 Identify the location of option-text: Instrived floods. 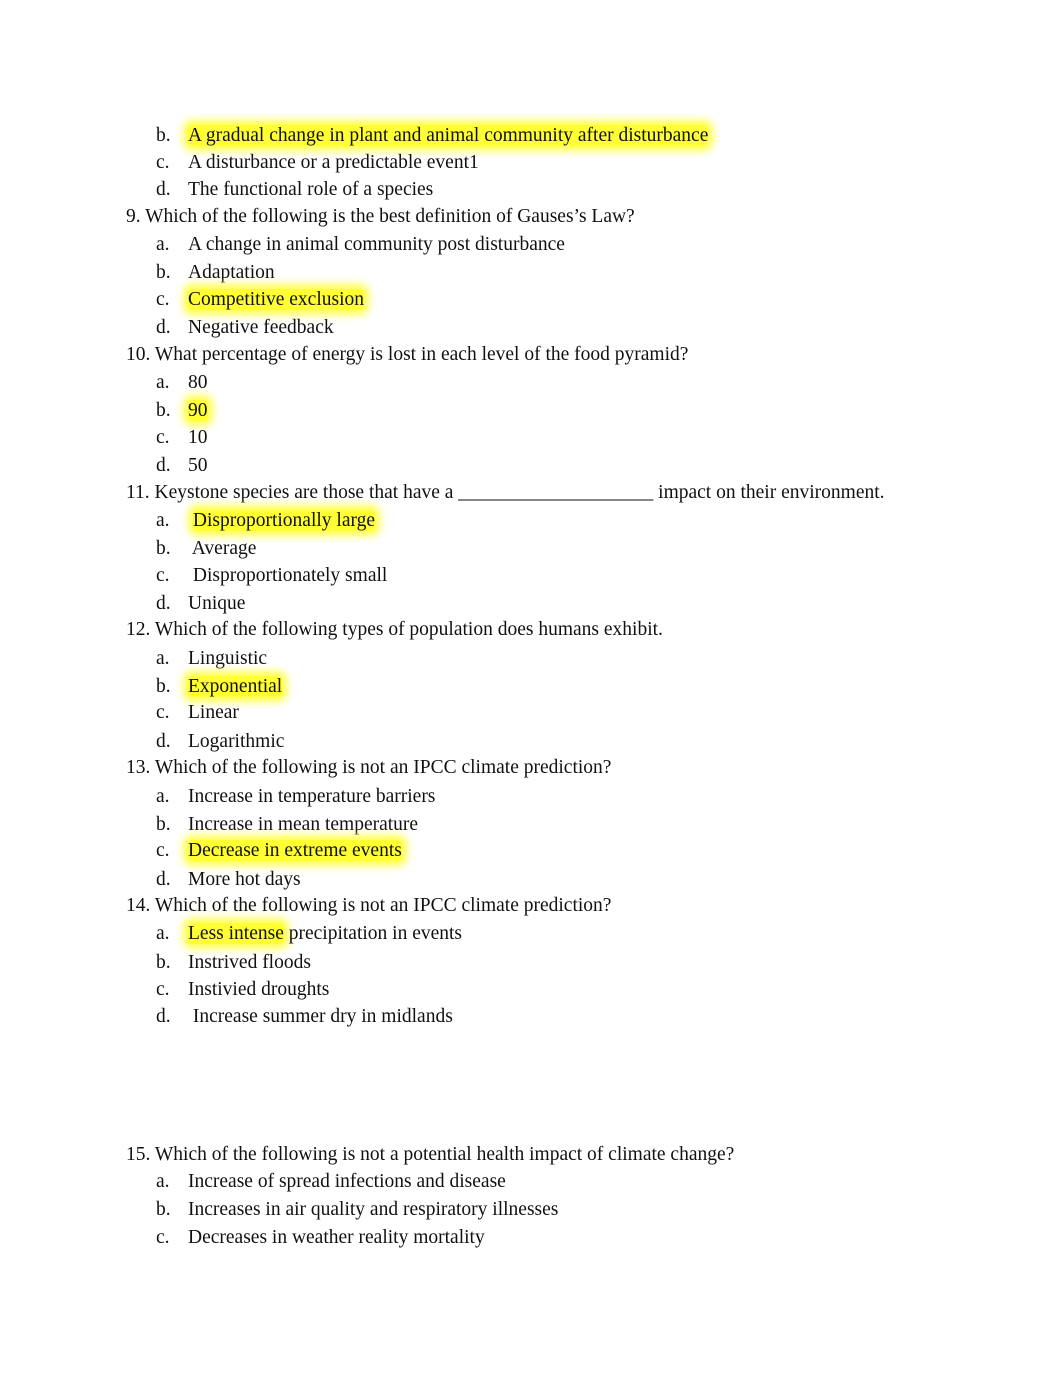
(249, 962).